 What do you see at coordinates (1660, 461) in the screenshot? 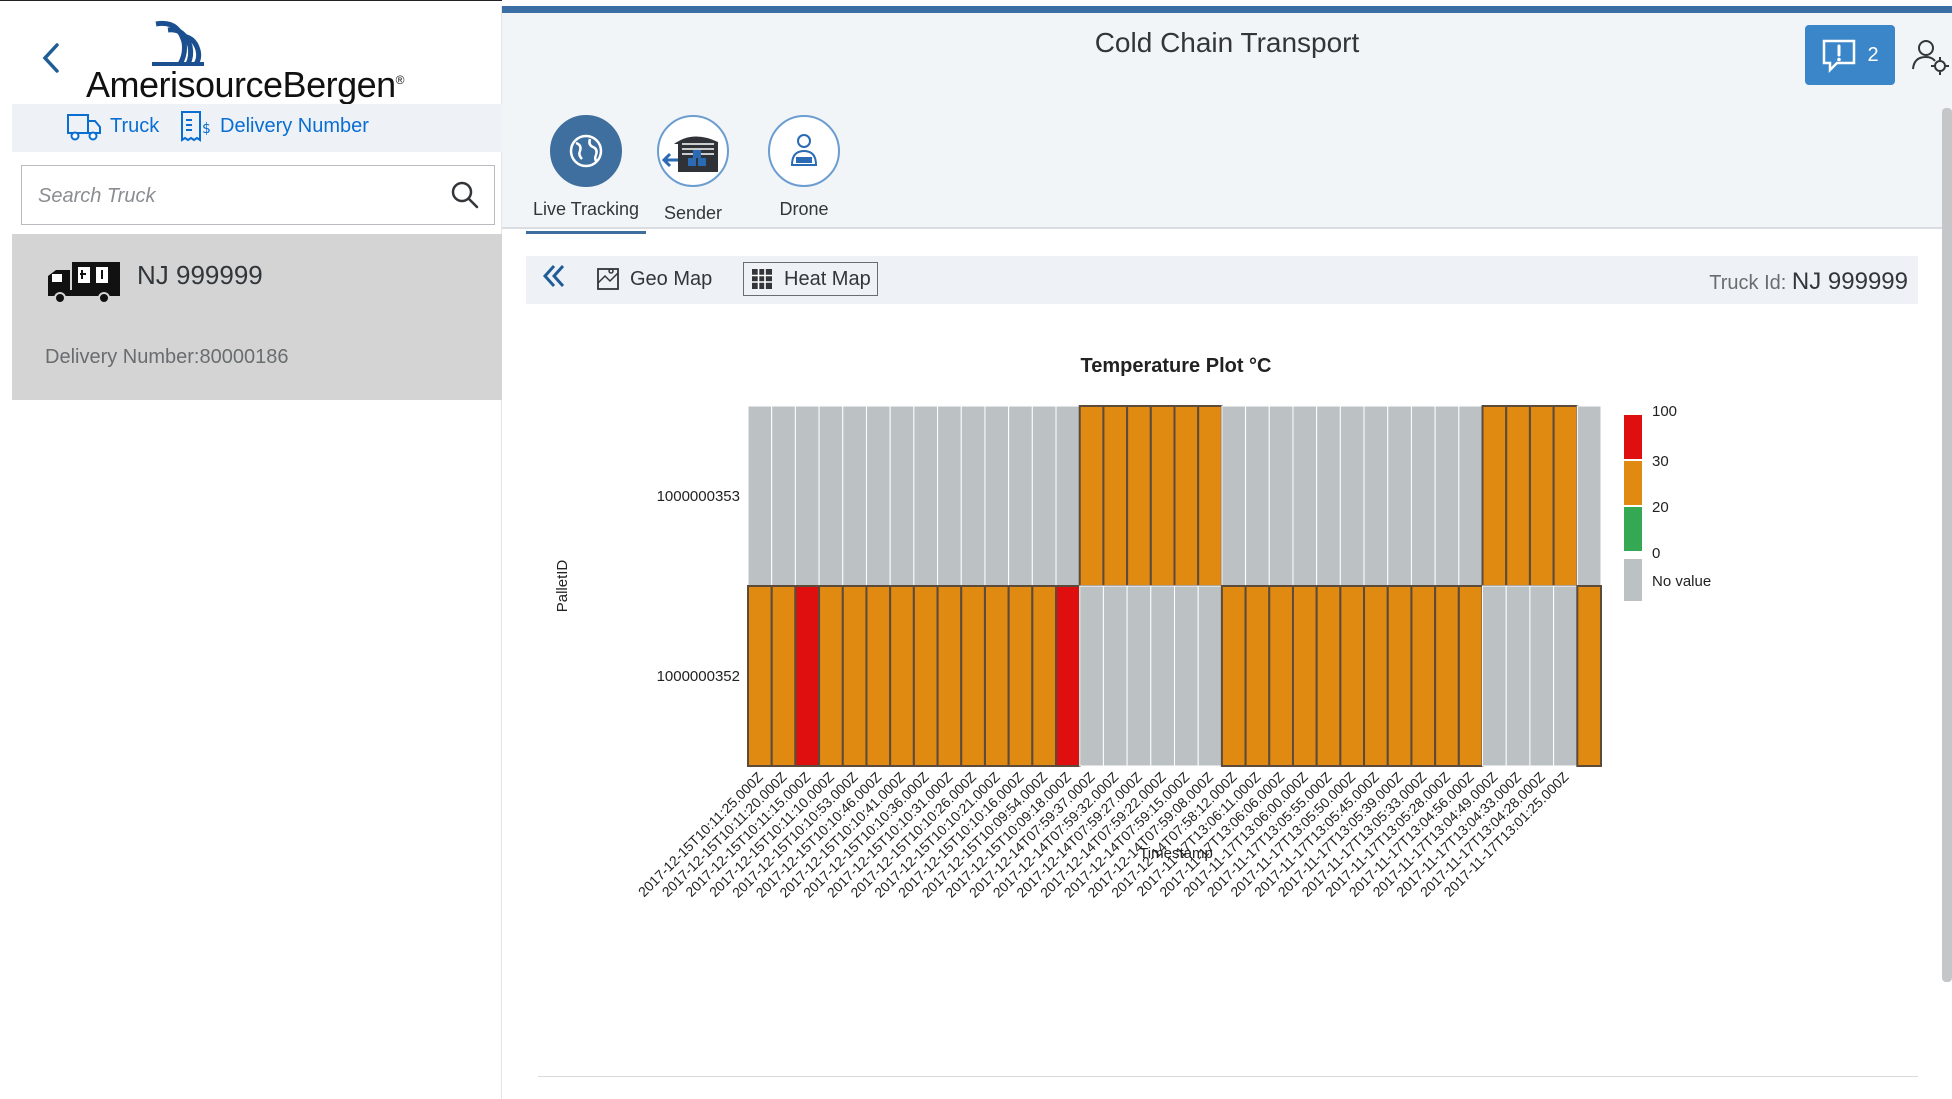
I see `legend-tick-label: 30` at bounding box center [1660, 461].